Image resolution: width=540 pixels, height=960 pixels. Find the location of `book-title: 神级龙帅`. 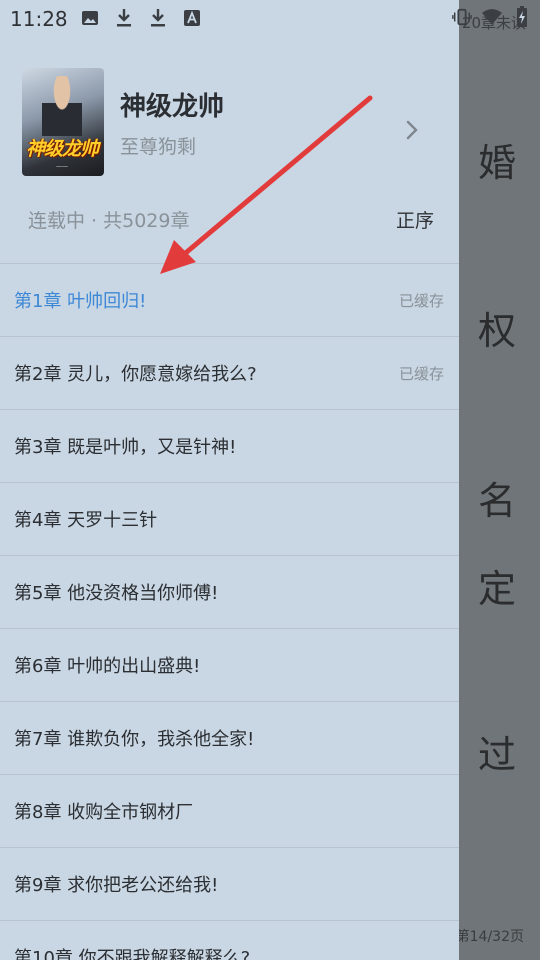

book-title: 神级龙帅 is located at coordinates (172, 107).